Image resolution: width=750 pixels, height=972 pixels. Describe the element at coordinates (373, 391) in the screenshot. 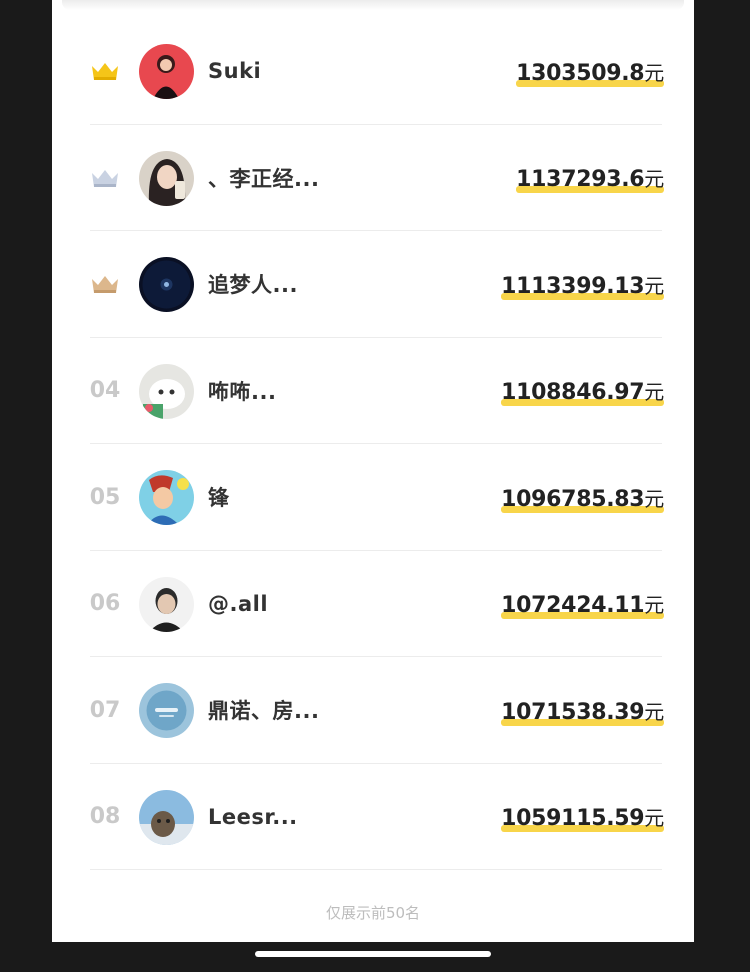

I see `list-item: 04 咘咘... 1108846.97元` at that location.